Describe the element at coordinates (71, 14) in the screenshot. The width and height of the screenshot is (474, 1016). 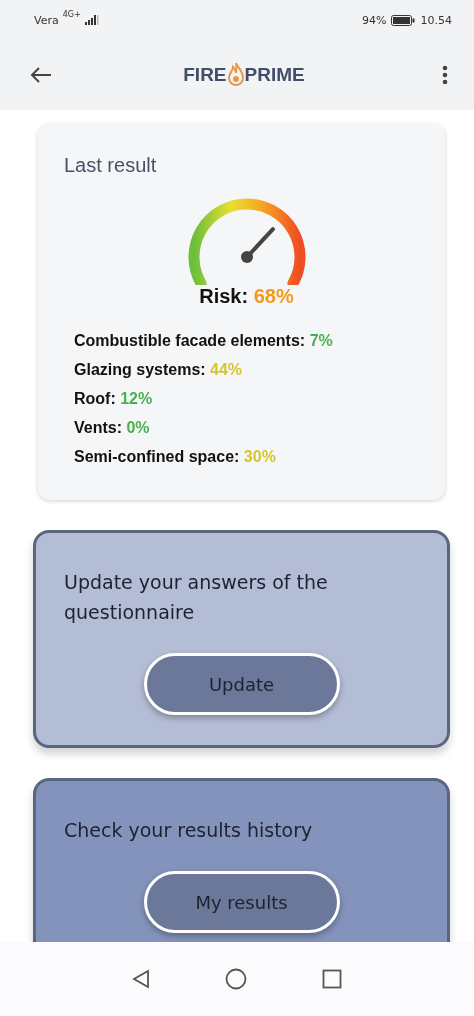
I see `network-type: 4G+` at that location.